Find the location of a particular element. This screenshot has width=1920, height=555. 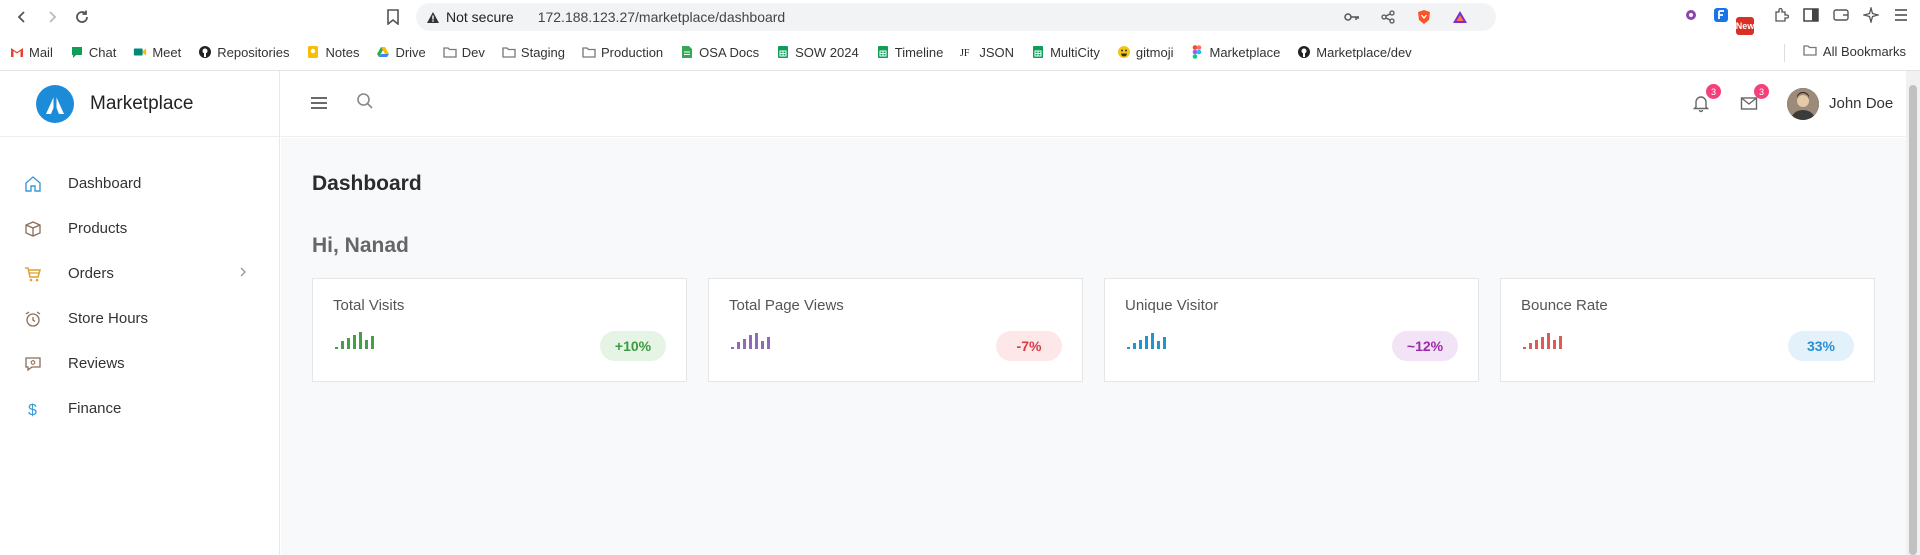

bookmark-label: Meet is located at coordinates (167, 52).